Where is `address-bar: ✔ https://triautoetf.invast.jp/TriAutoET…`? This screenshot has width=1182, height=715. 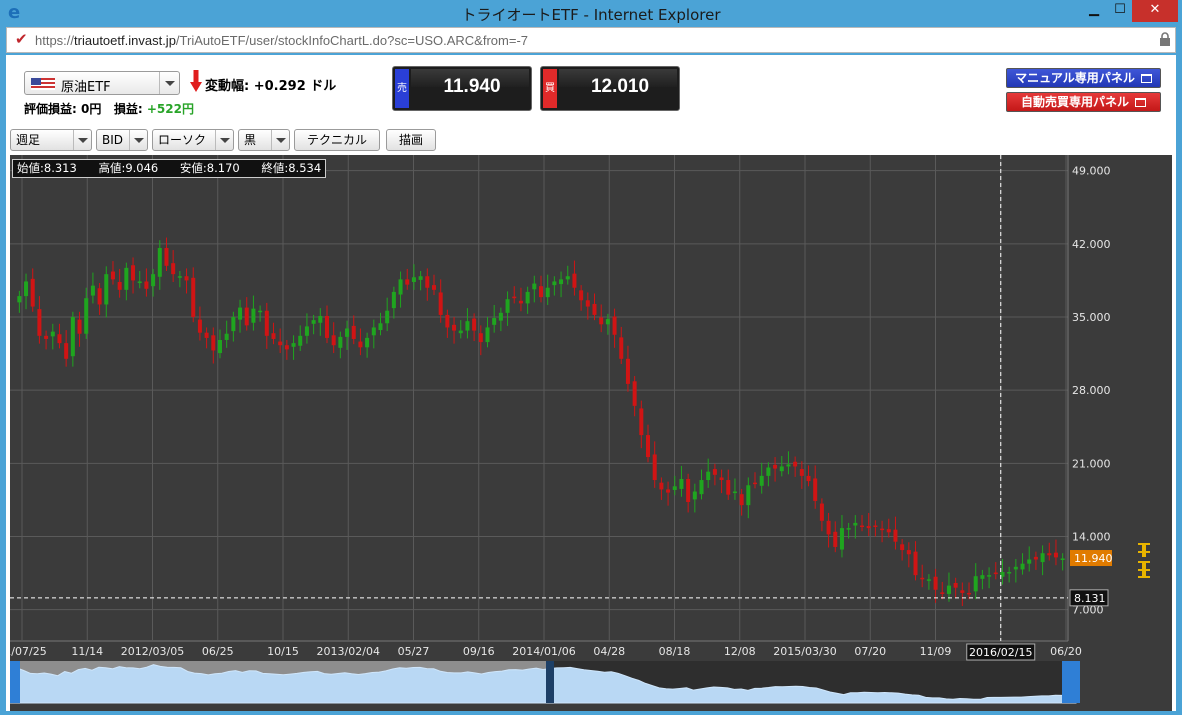 address-bar: ✔ https://triautoetf.invast.jp/TriAutoET… is located at coordinates (591, 40).